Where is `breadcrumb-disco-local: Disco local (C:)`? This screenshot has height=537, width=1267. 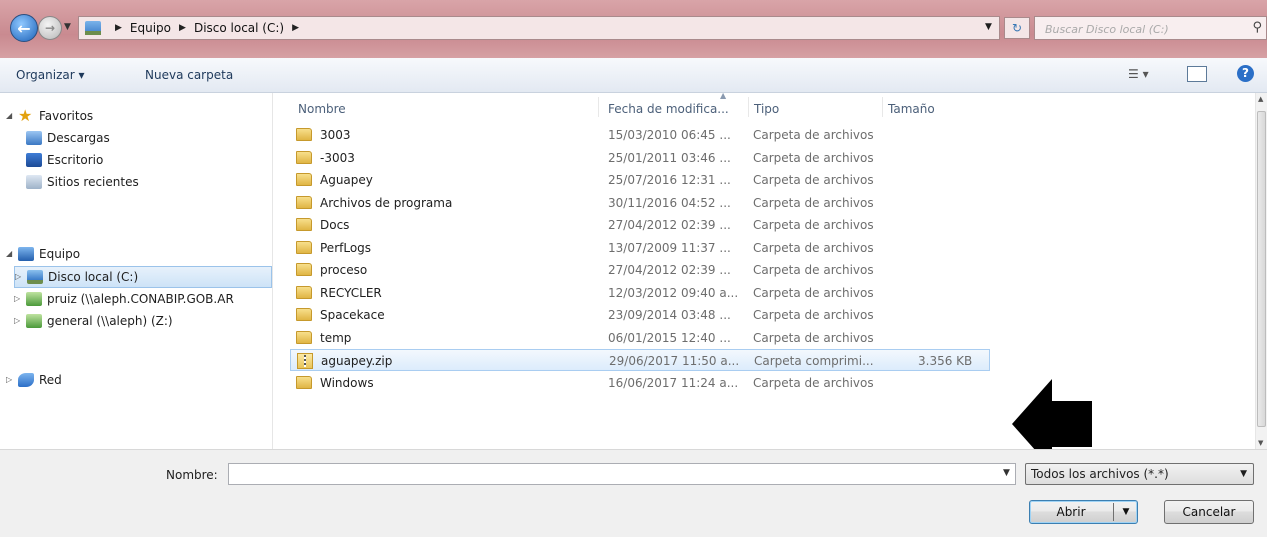
breadcrumb-disco-local: Disco local (C:) is located at coordinates (239, 28).